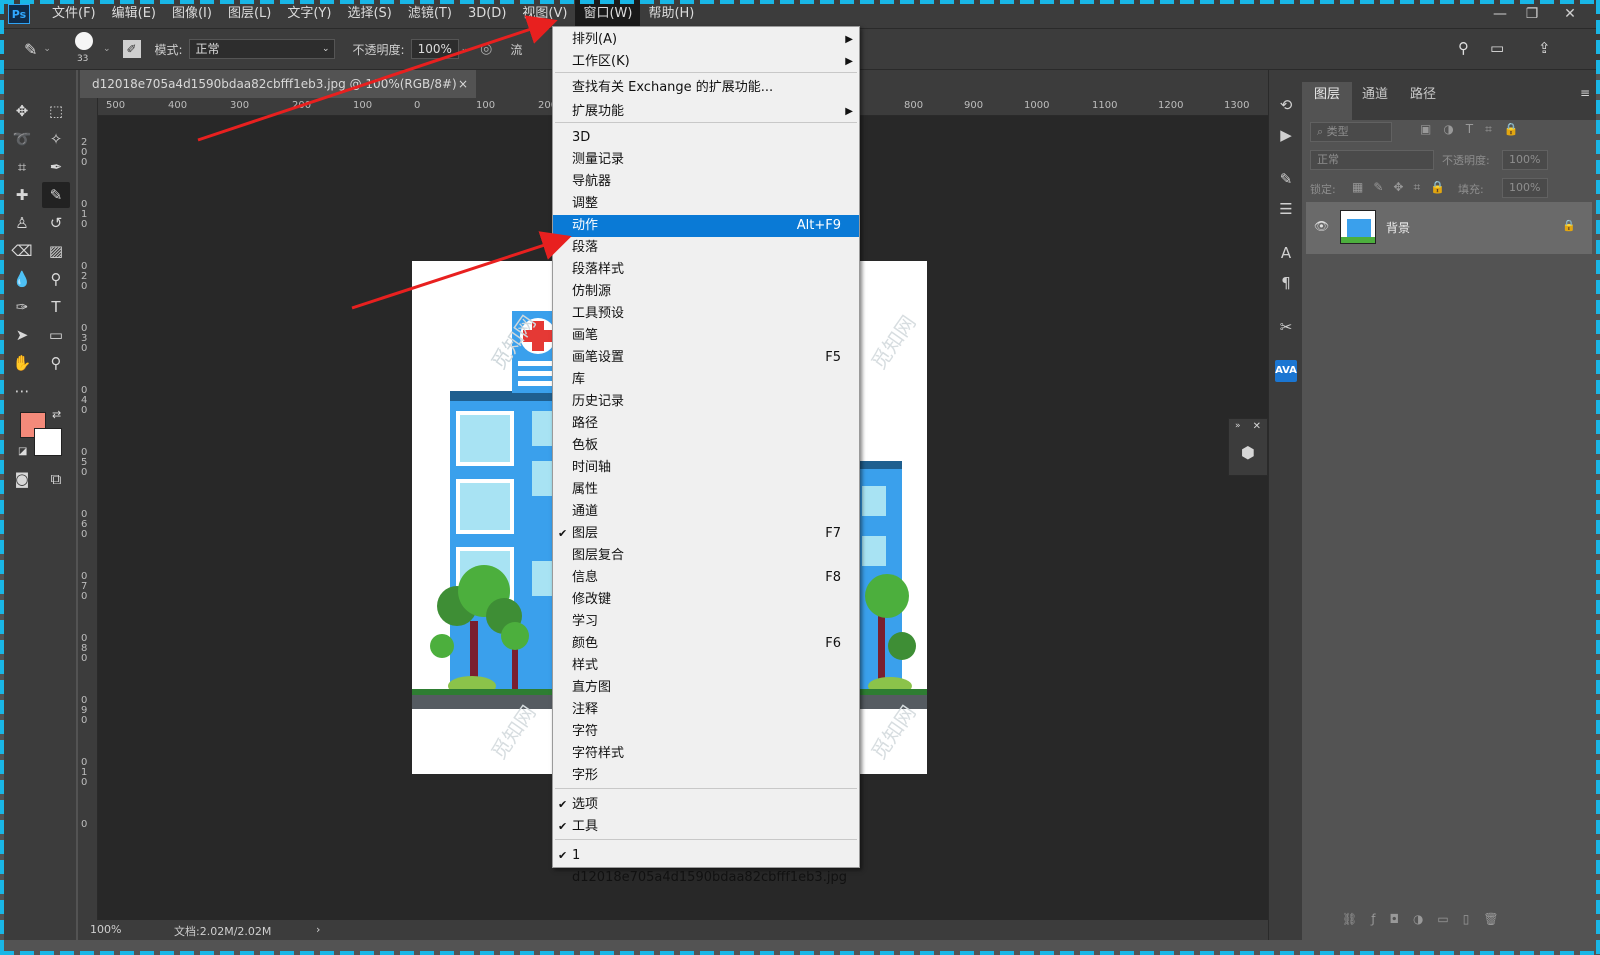 The image size is (1600, 955). I want to click on more-tools-icon: ⋯, so click(22, 391).